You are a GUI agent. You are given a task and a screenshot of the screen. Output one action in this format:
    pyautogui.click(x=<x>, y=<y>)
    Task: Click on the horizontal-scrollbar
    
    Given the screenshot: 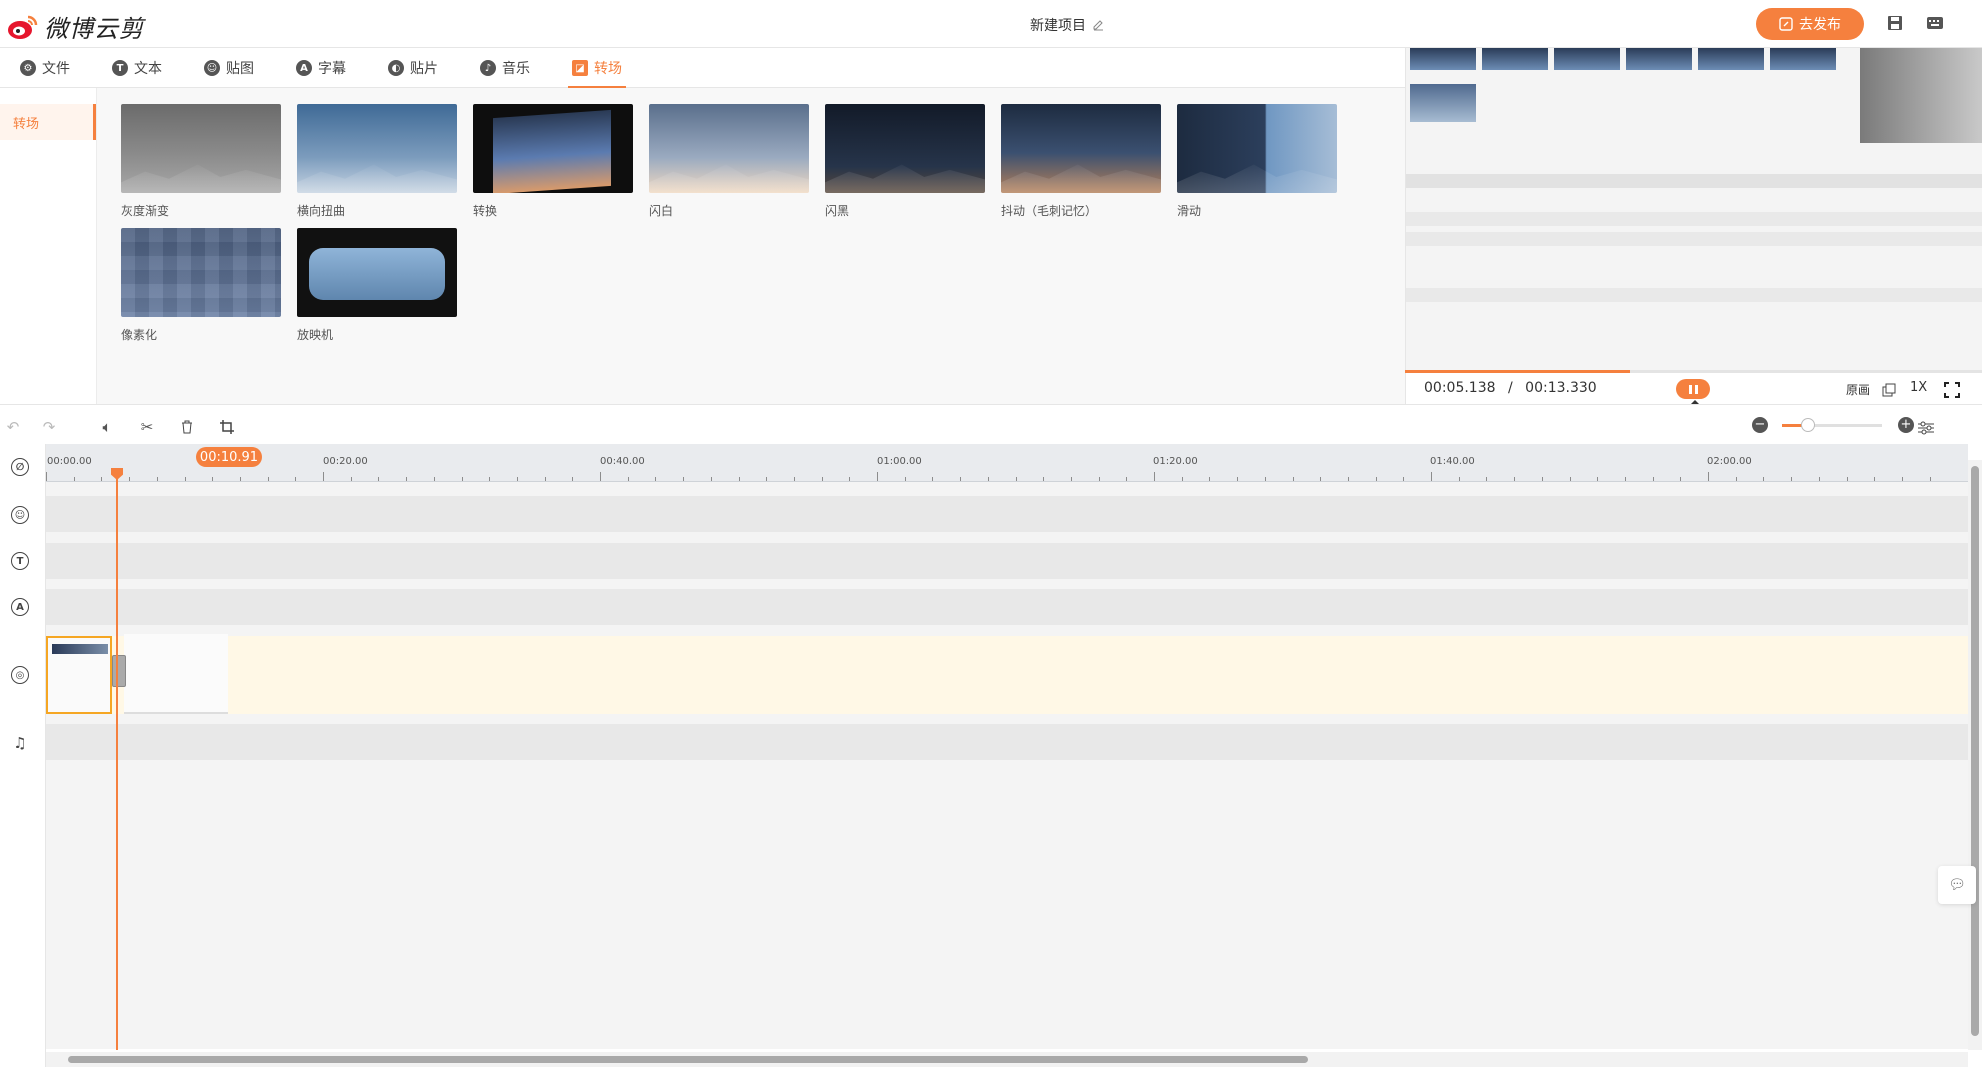 What is the action you would take?
    pyautogui.click(x=1007, y=1059)
    